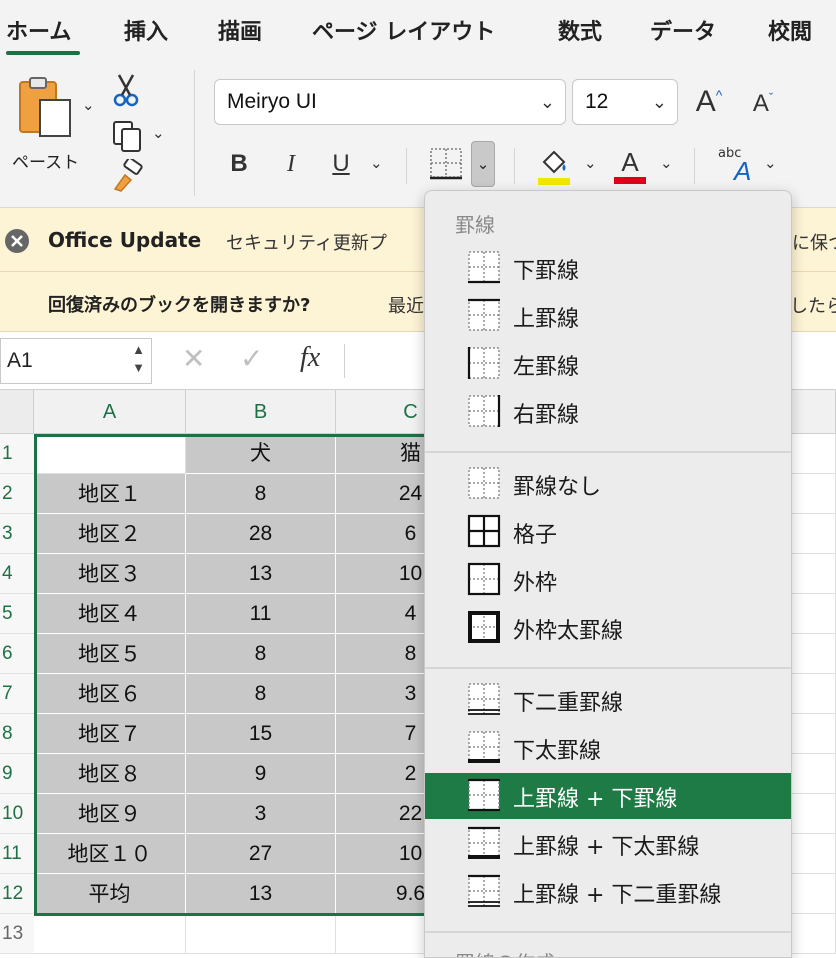 The height and width of the screenshot is (958, 836). Describe the element at coordinates (17, 894) in the screenshot. I see `row-header-12: 12` at that location.